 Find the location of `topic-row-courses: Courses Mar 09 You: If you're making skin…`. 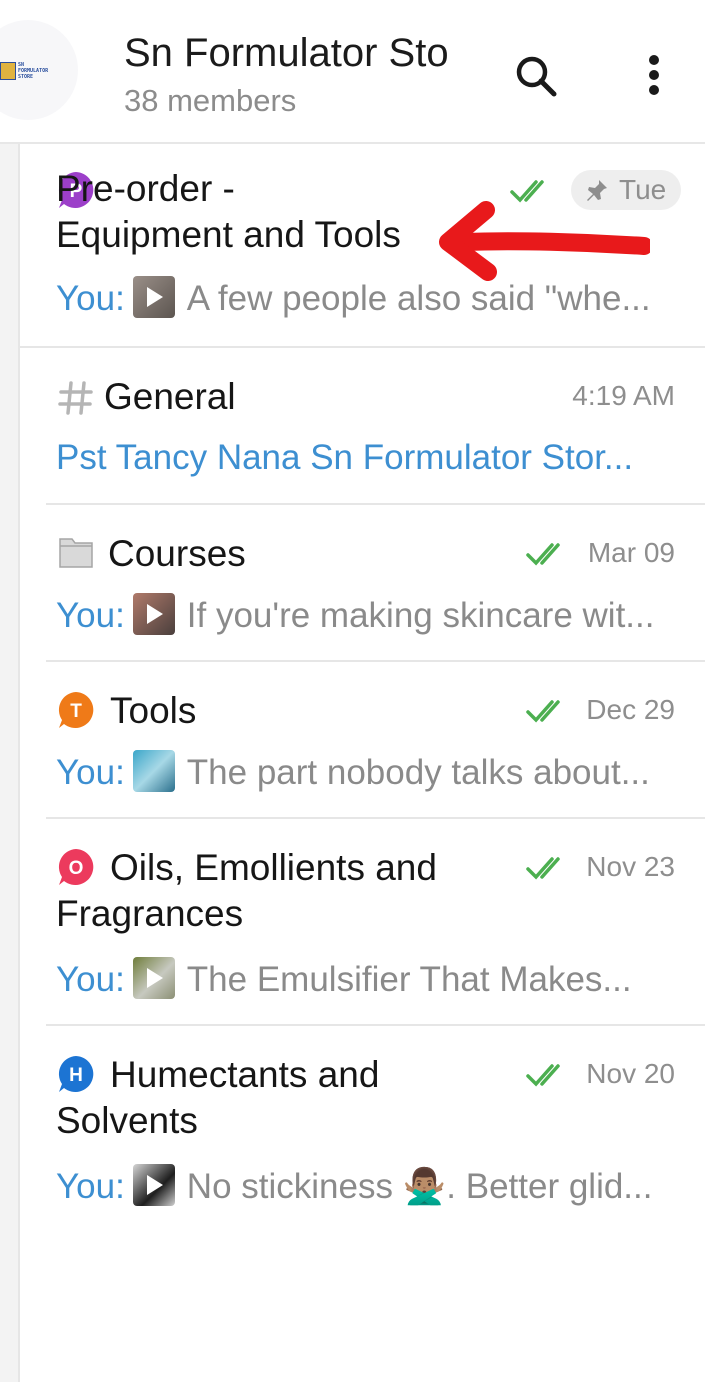

topic-row-courses: Courses Mar 09 You: If you're making skin… is located at coordinates (362, 583).